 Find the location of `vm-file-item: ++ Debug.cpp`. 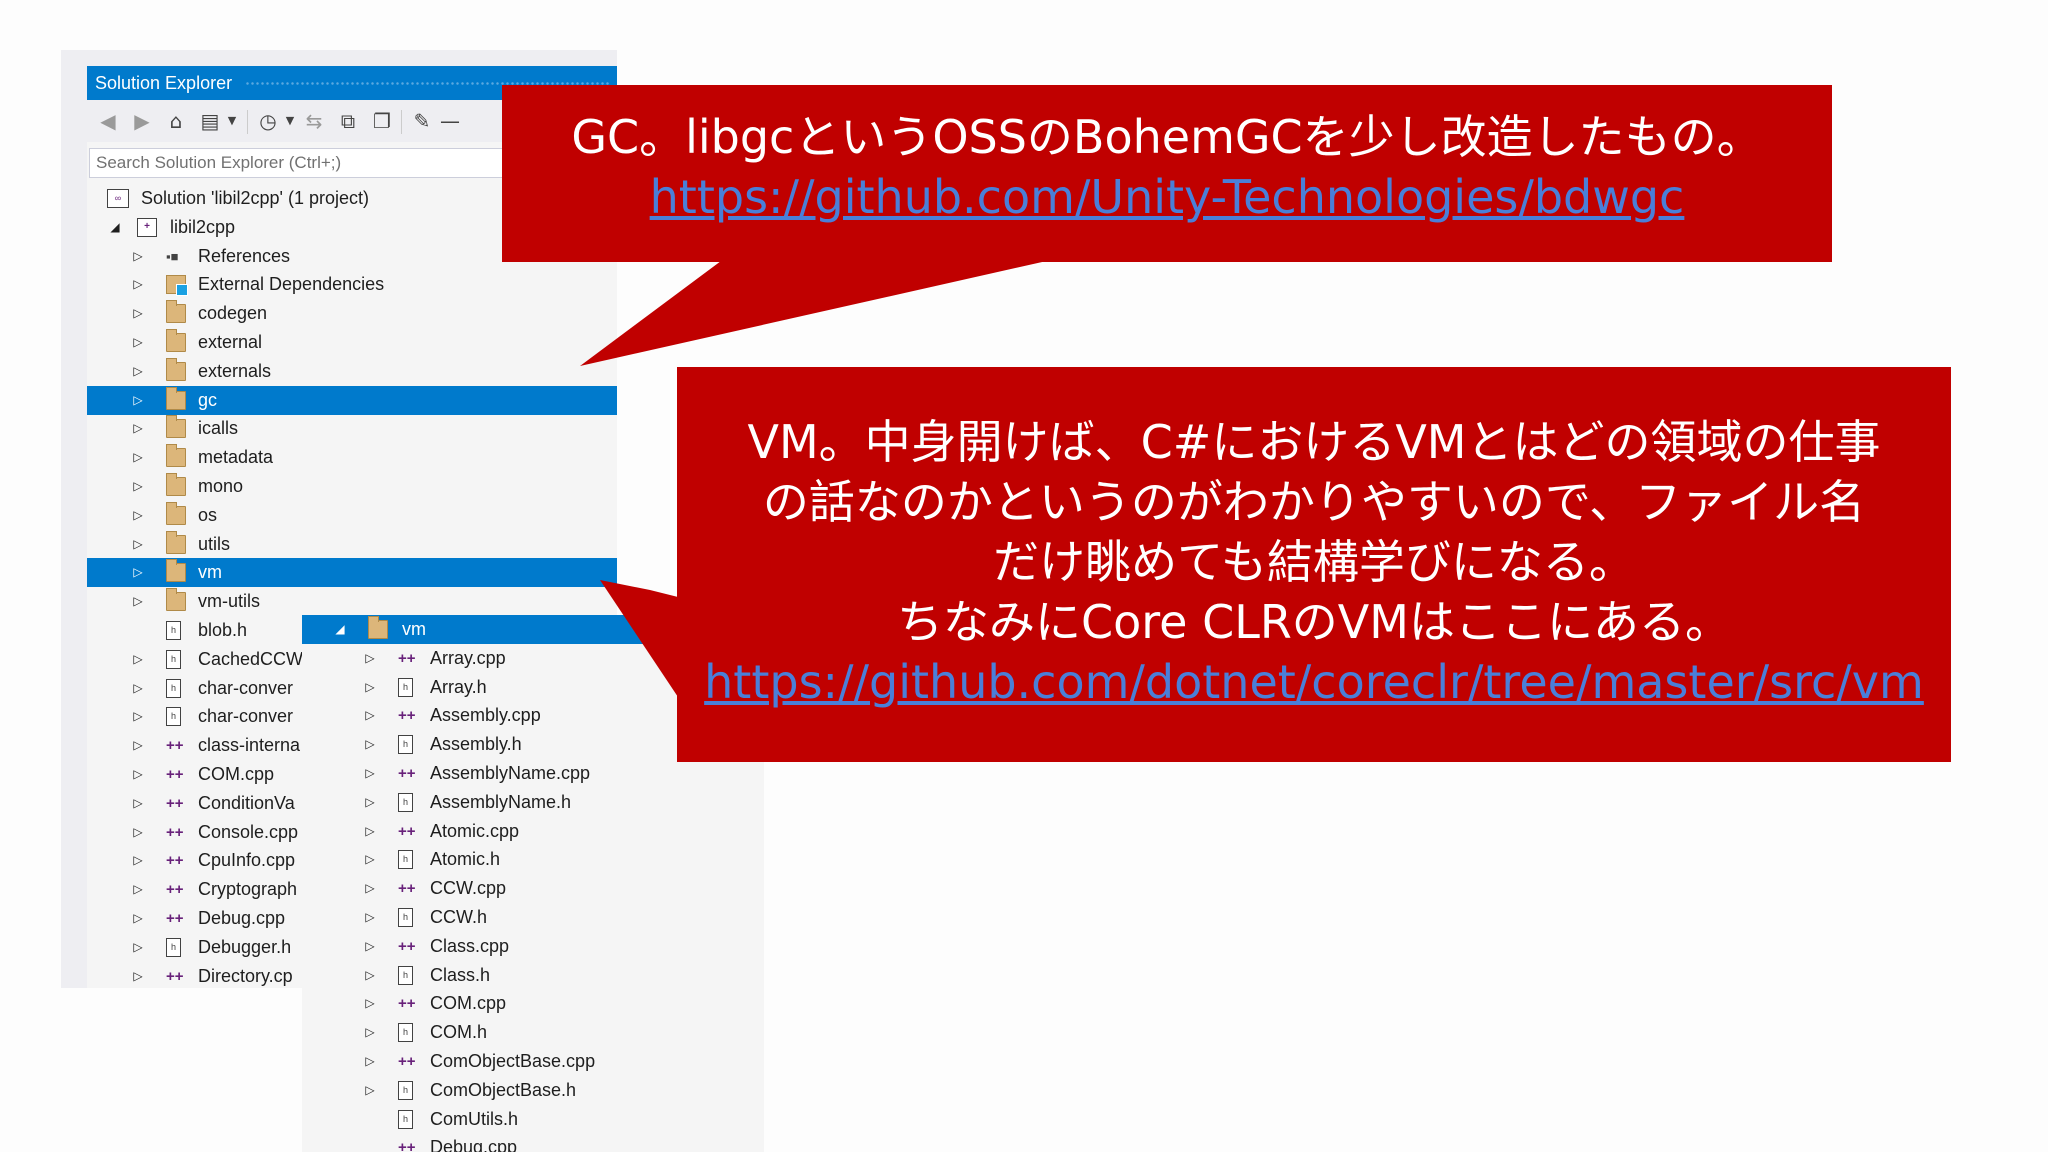

vm-file-item: ++ Debug.cpp is located at coordinates (533, 1142).